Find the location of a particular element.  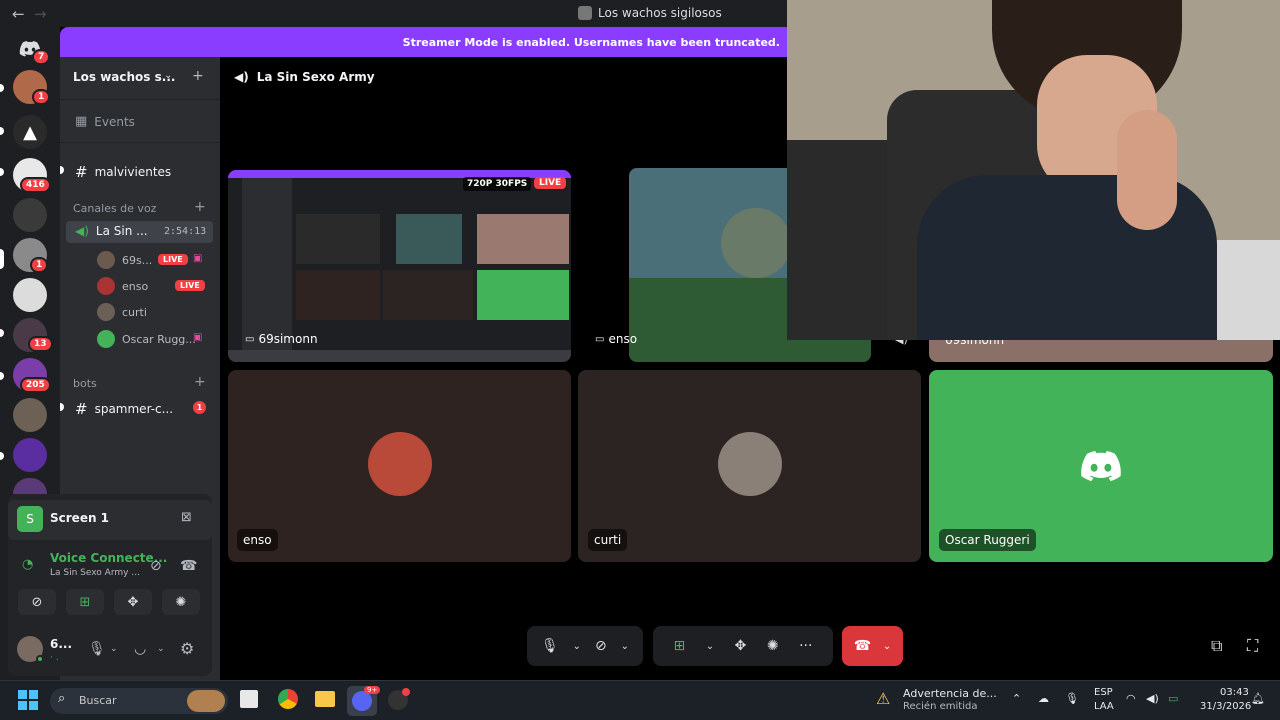

events-row: ▦ Events is located at coordinates (105, 121).